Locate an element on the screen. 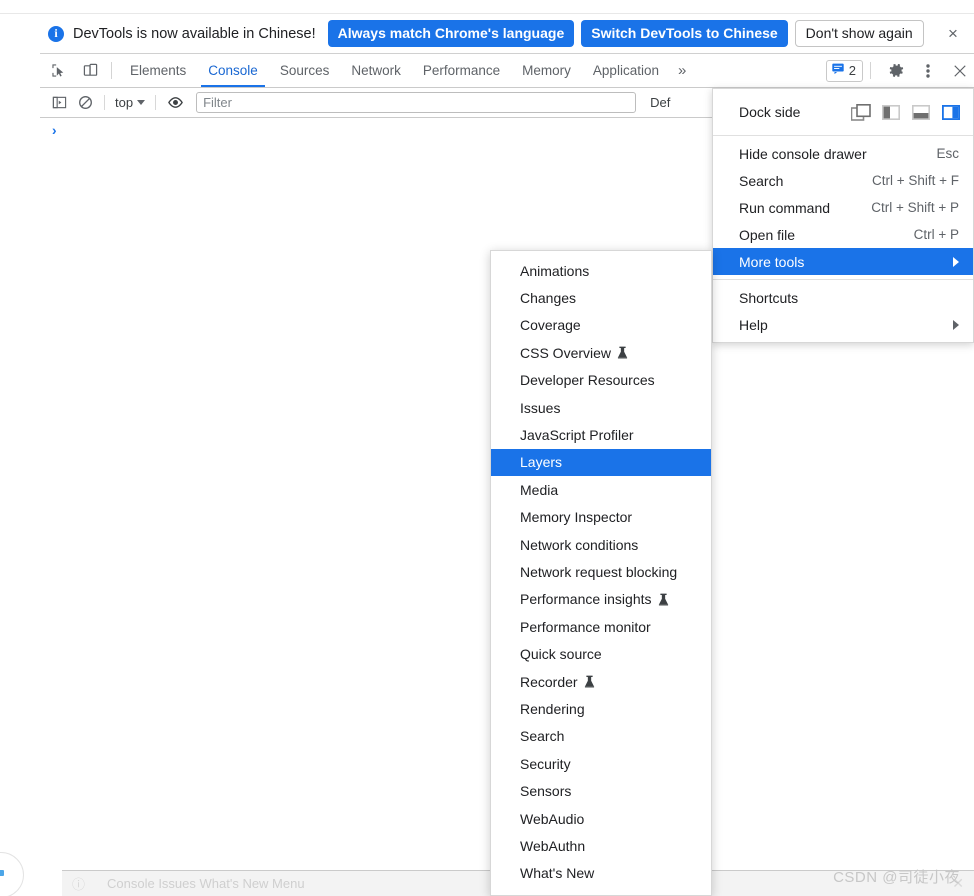  submenu-item-label: Changes is located at coordinates (548, 298).